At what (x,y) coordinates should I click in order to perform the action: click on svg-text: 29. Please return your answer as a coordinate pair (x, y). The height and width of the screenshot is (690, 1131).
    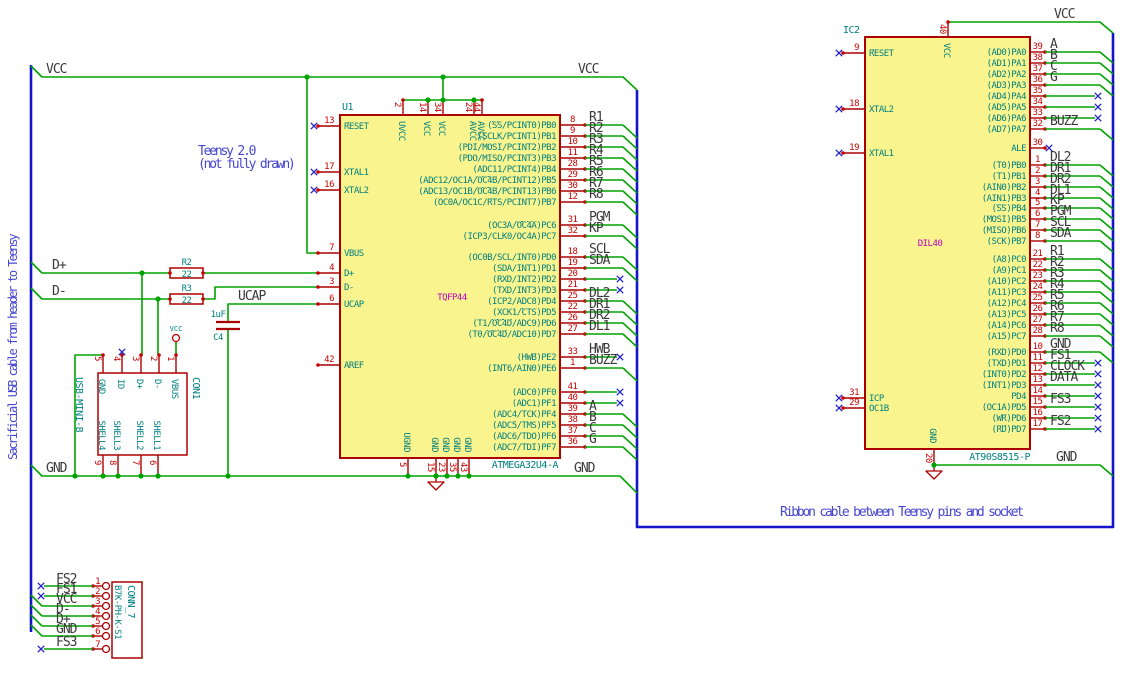
    Looking at the image, I should click on (854, 403).